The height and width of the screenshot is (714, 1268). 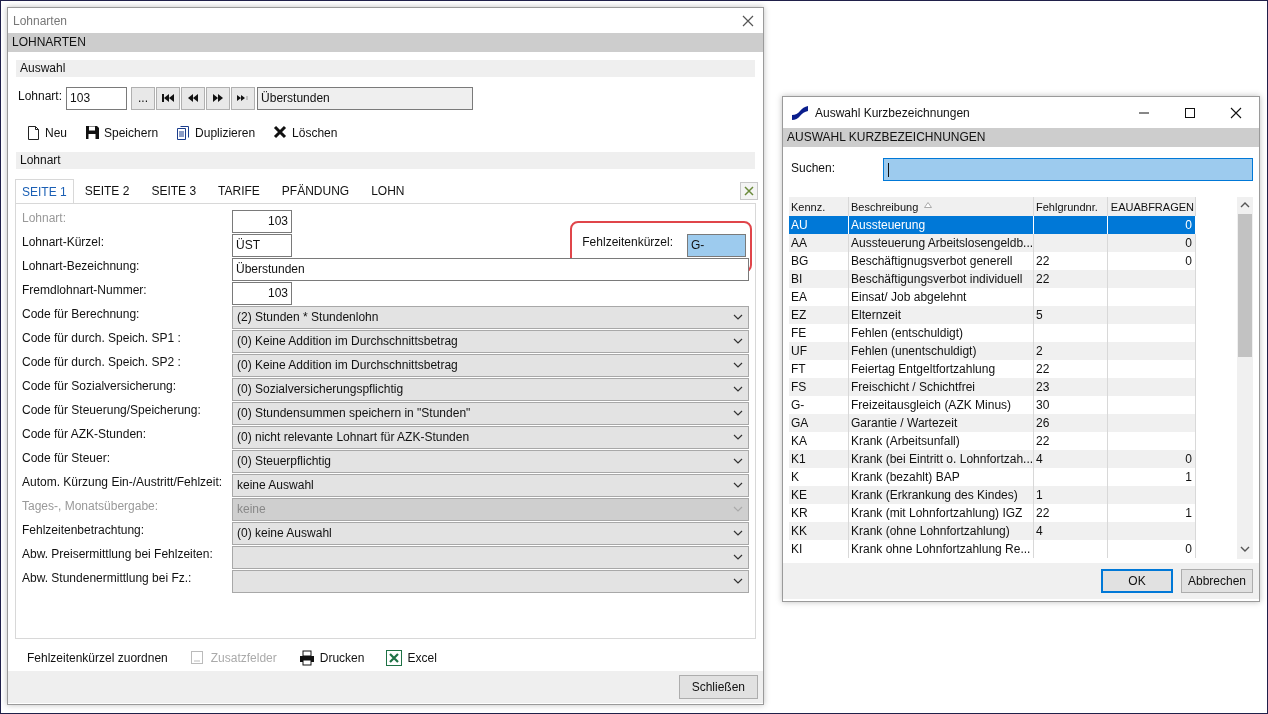 I want to click on table-row: KE Krank (Erkrankung des Kindes) 1, so click(x=992, y=495).